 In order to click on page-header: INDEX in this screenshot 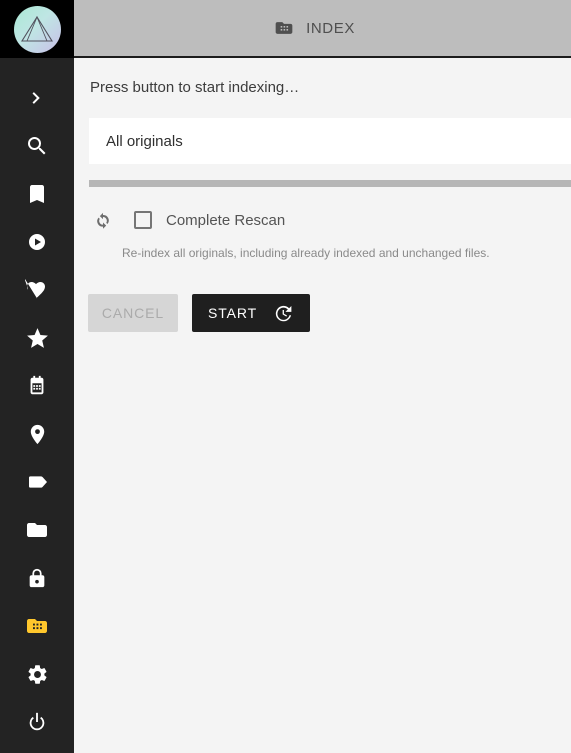, I will do `click(322, 29)`.